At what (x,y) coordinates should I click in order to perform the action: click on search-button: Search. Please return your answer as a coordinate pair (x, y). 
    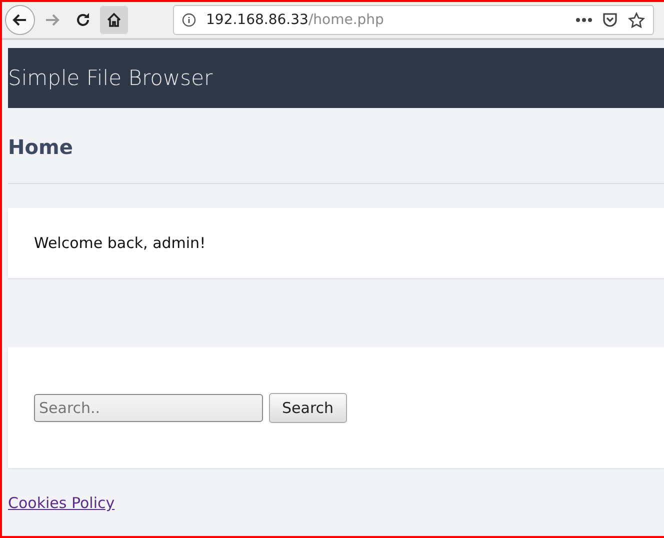
    Looking at the image, I should click on (308, 407).